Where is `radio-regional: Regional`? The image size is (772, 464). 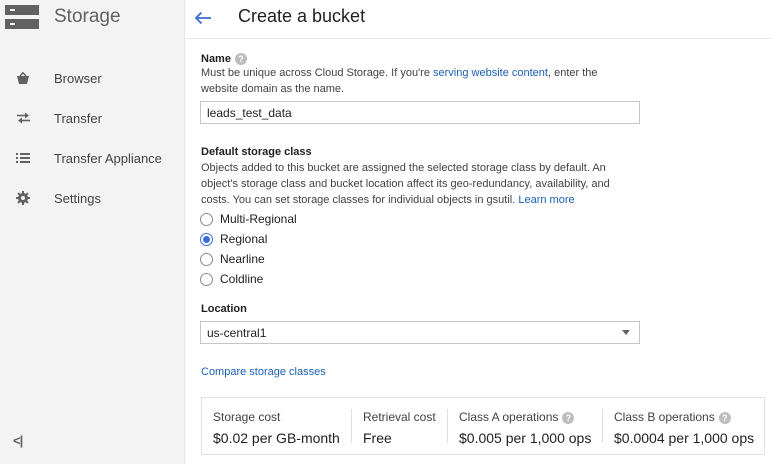
radio-regional: Regional is located at coordinates (233, 239).